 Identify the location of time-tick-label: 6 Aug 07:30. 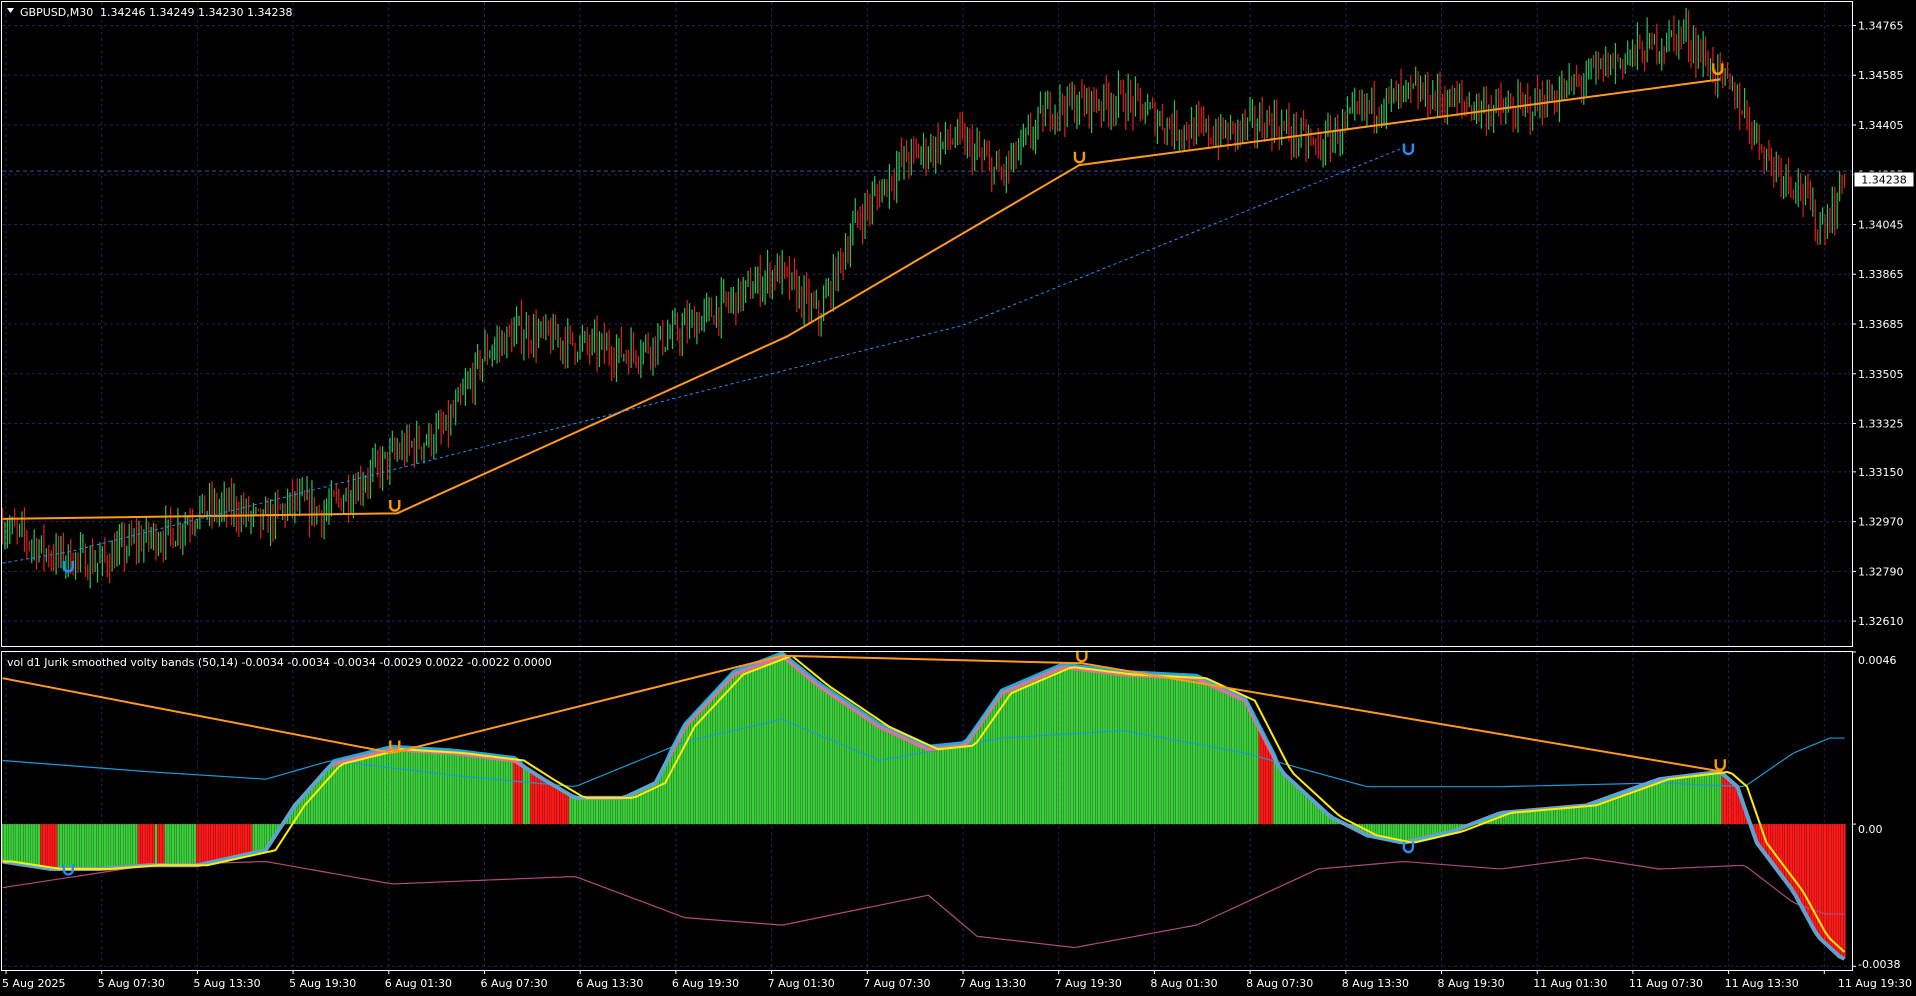
(514, 983).